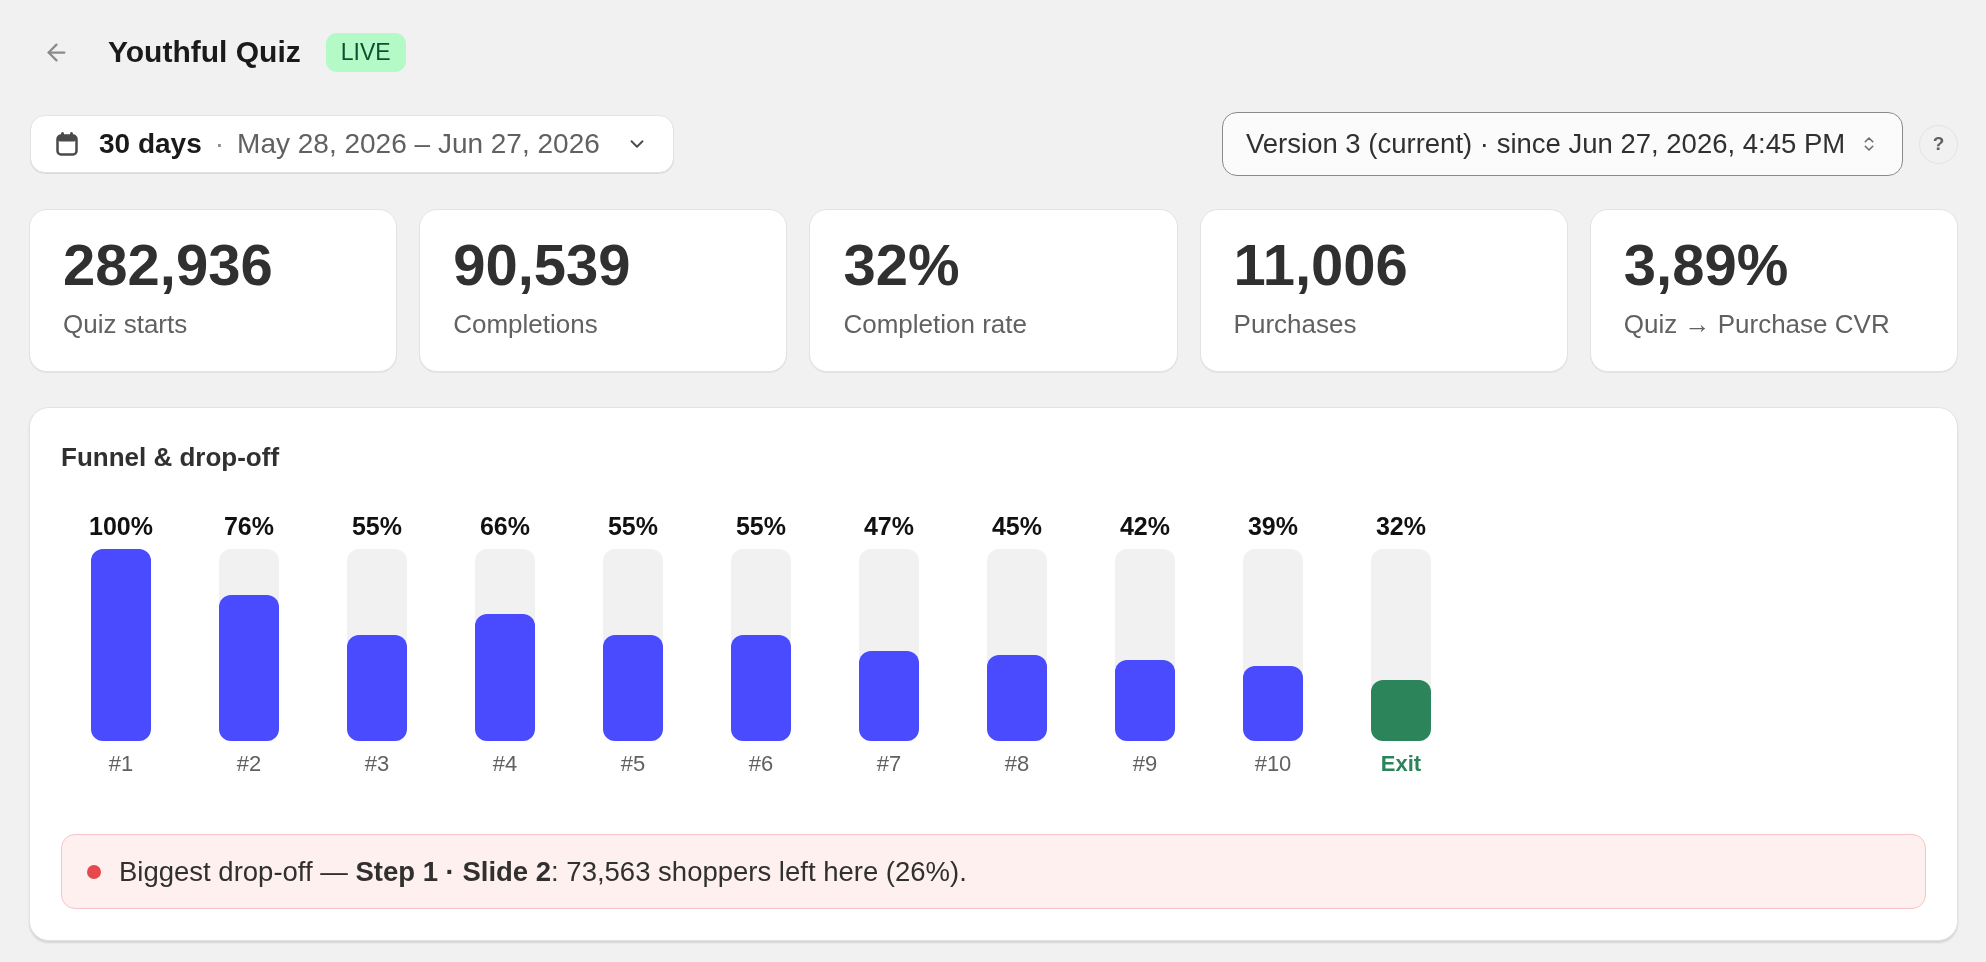  I want to click on step-label: Exit, so click(1401, 764).